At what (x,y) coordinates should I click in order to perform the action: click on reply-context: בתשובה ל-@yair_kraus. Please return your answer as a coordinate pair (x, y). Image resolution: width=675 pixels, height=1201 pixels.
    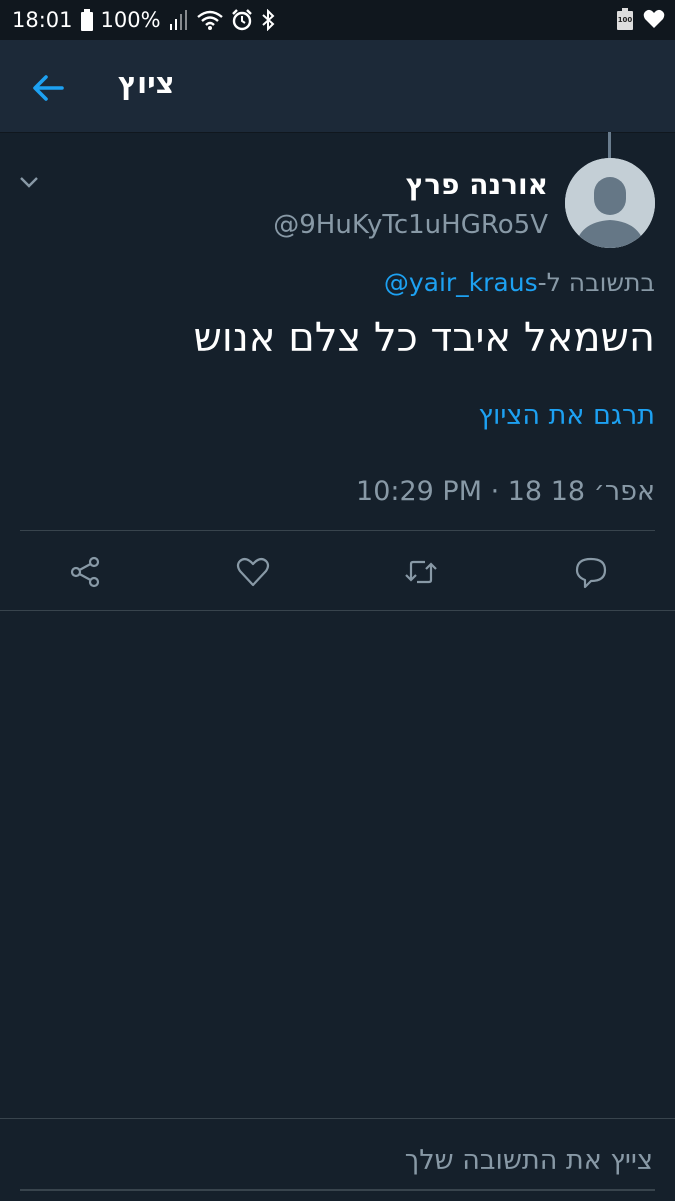
    Looking at the image, I should click on (519, 282).